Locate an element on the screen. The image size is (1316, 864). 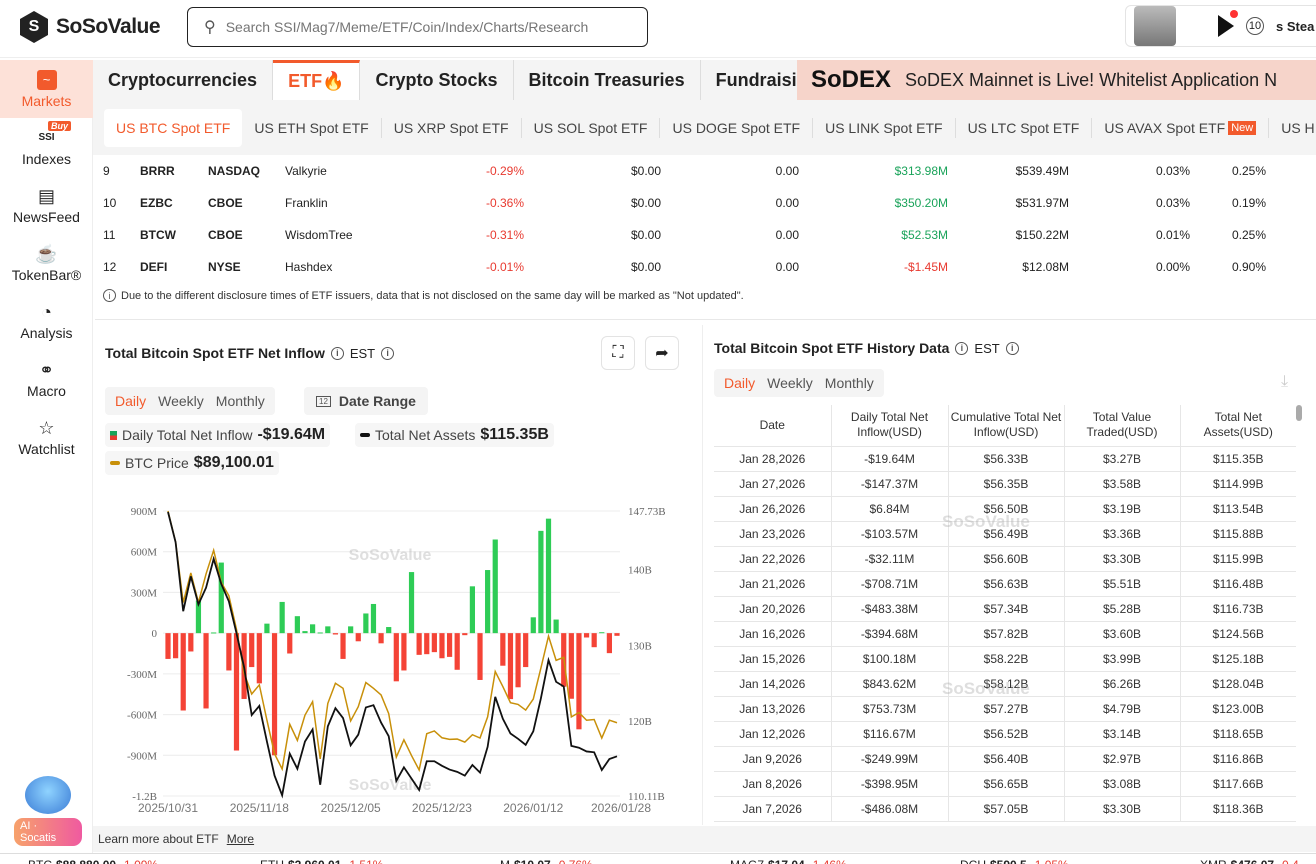
table-row: Jan 14,2026 $843.62M $58.12B $6.26B $128.04B is located at coordinates (1005, 684).